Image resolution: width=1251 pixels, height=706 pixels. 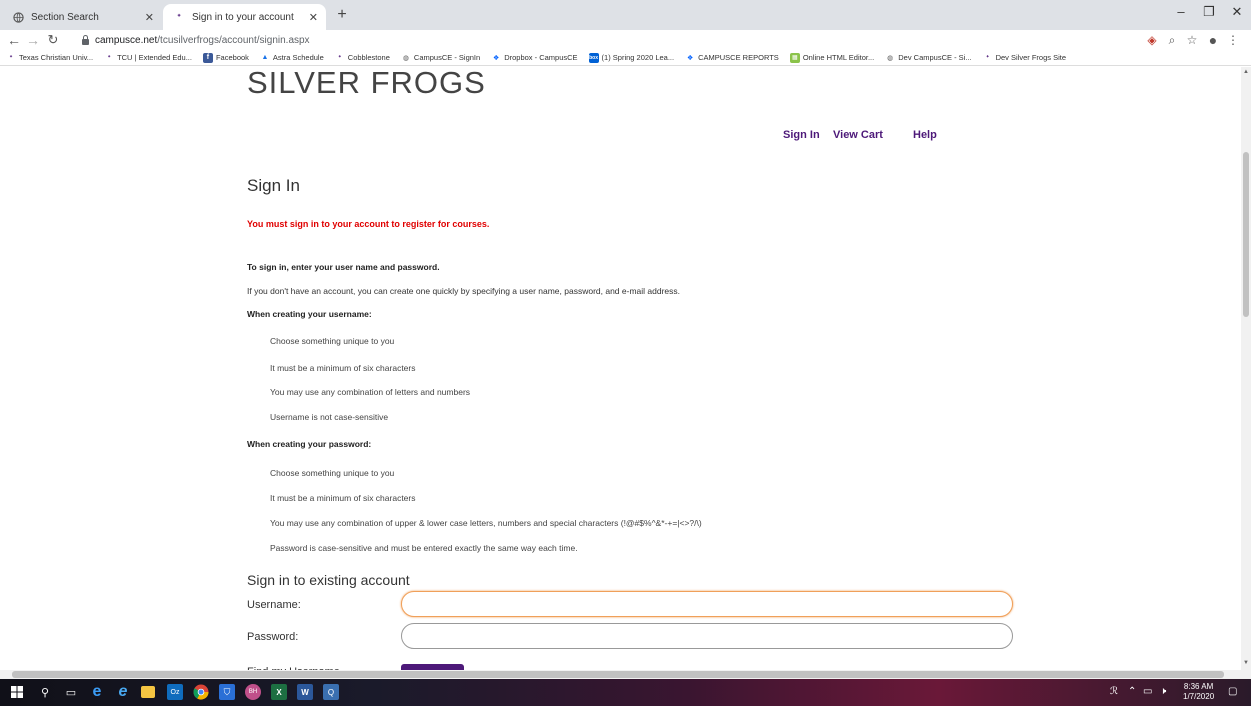 I want to click on internet-explorer-icon: e, so click(x=123, y=691).